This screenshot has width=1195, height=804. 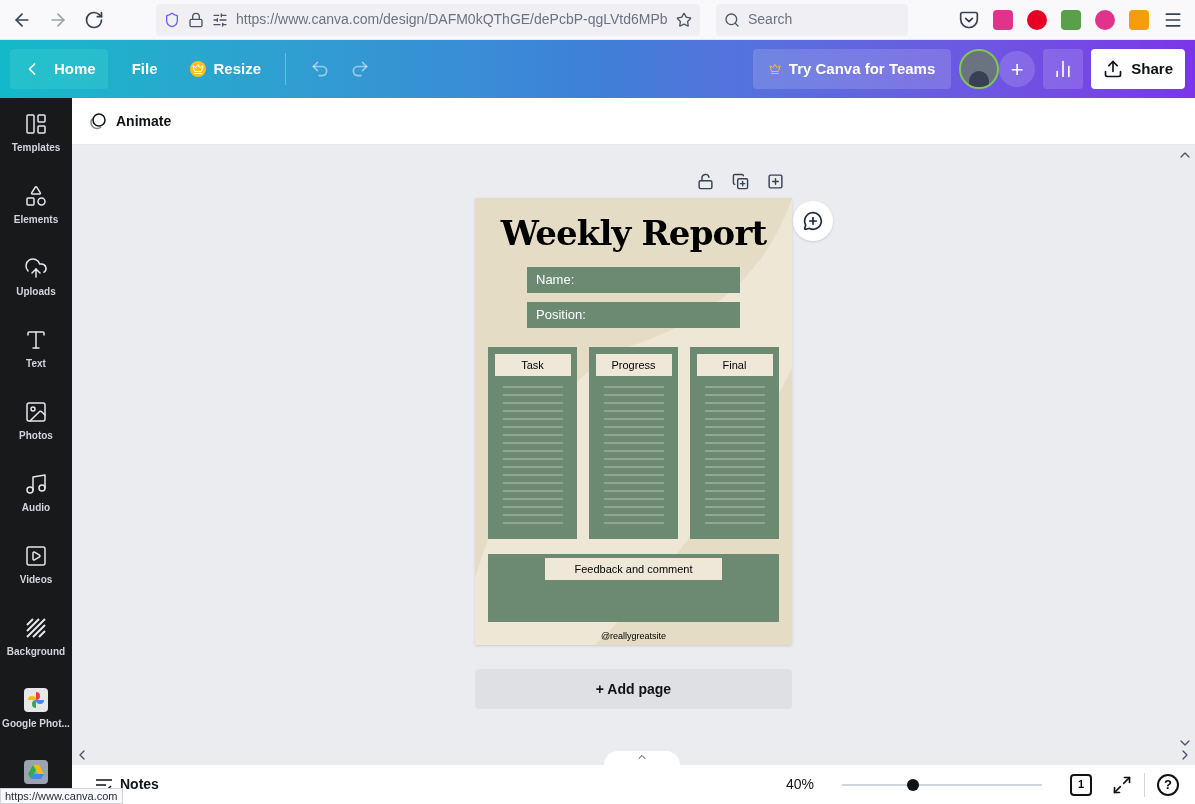 I want to click on column-heading: Task, so click(x=532, y=365).